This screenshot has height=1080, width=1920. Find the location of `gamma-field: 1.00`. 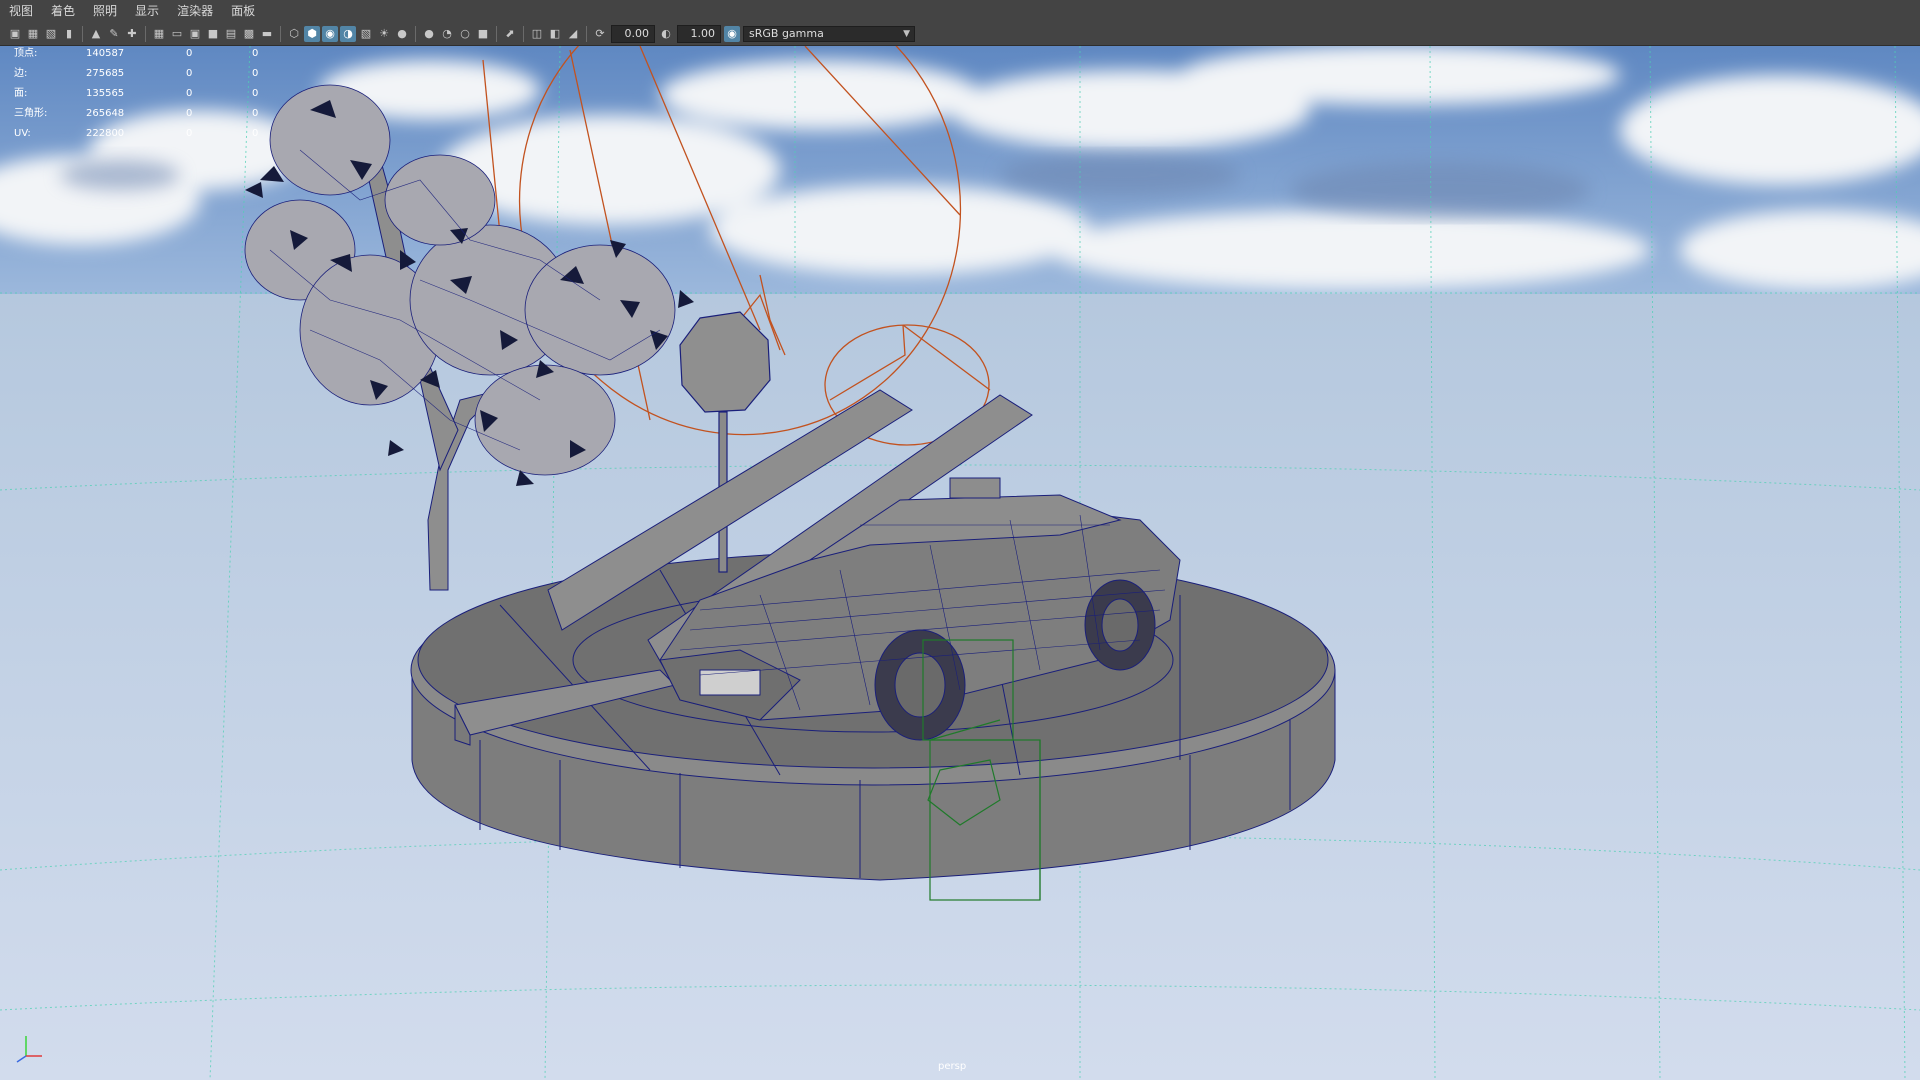

gamma-field: 1.00 is located at coordinates (699, 33).